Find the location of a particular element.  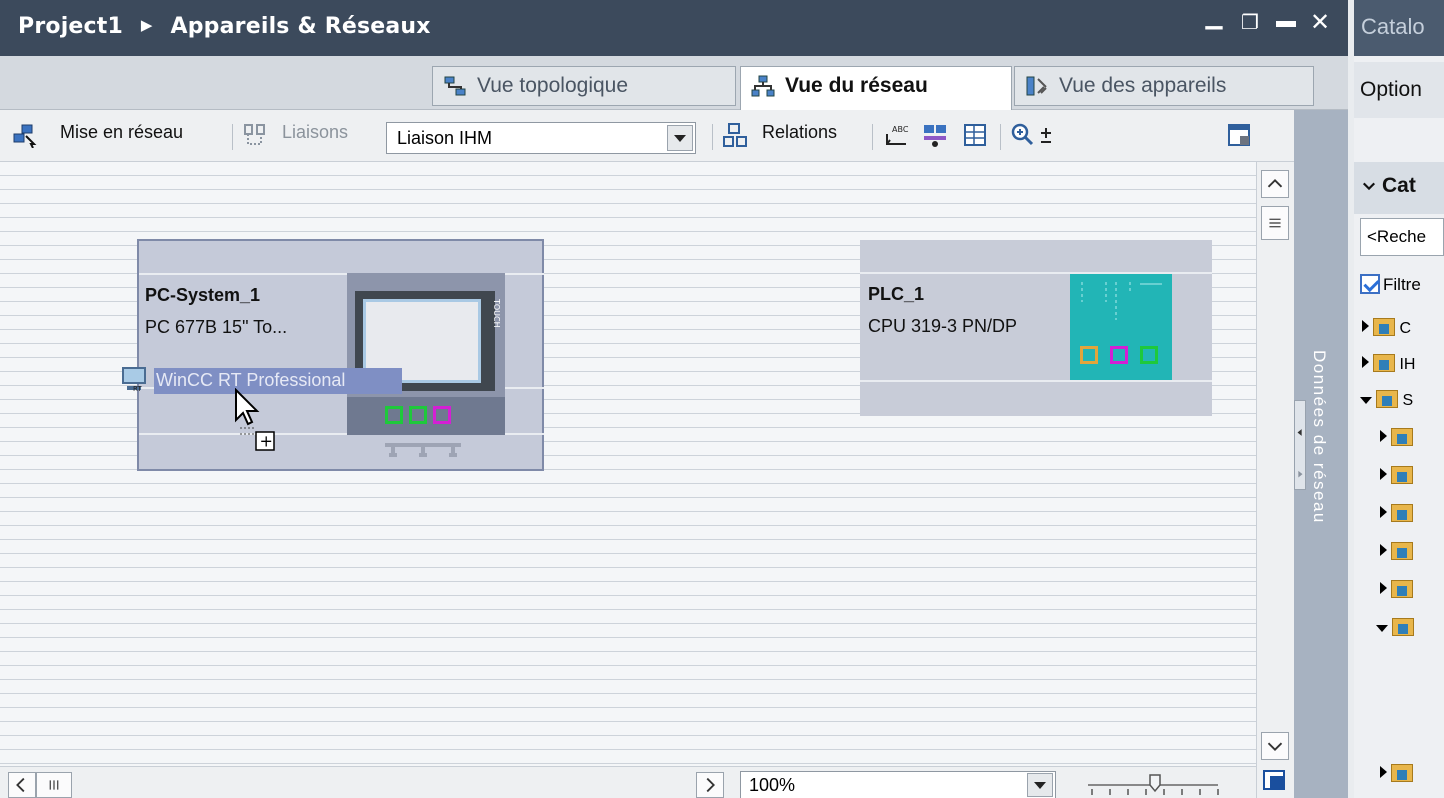

scroll-left-button is located at coordinates (22, 785).